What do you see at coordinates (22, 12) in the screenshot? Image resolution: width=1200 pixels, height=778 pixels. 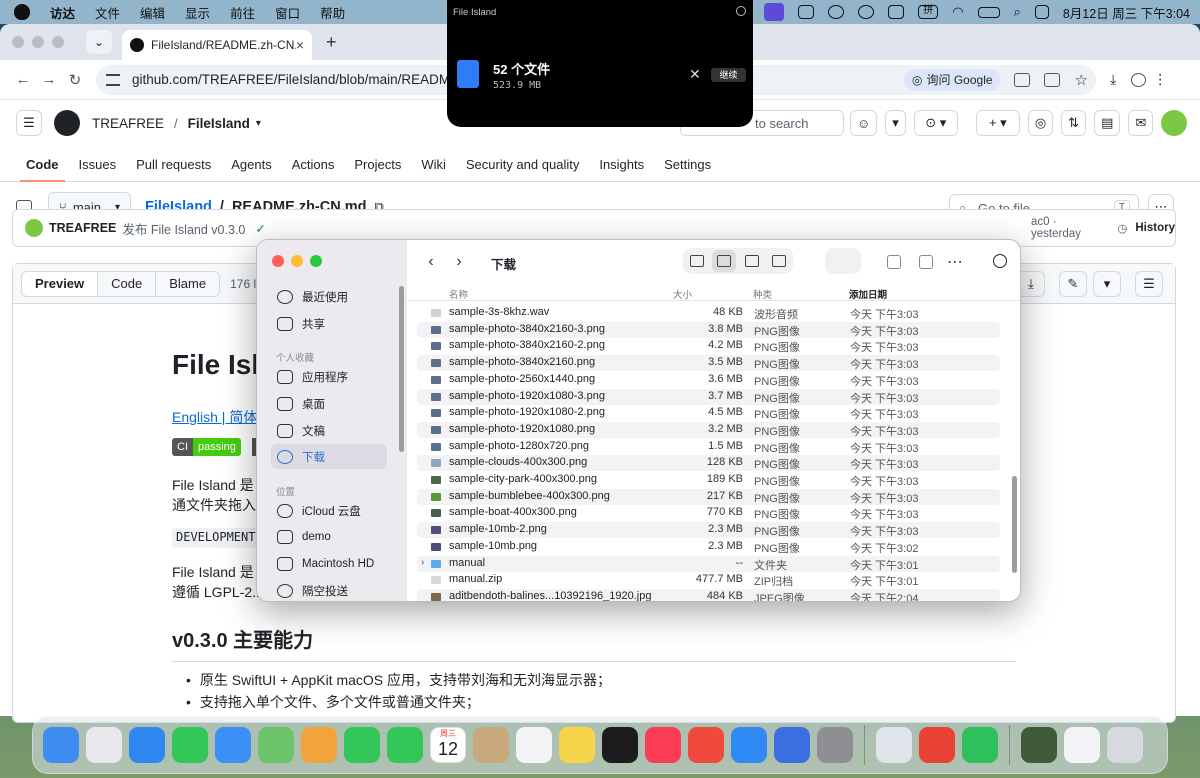 I see `apple-icon` at bounding box center [22, 12].